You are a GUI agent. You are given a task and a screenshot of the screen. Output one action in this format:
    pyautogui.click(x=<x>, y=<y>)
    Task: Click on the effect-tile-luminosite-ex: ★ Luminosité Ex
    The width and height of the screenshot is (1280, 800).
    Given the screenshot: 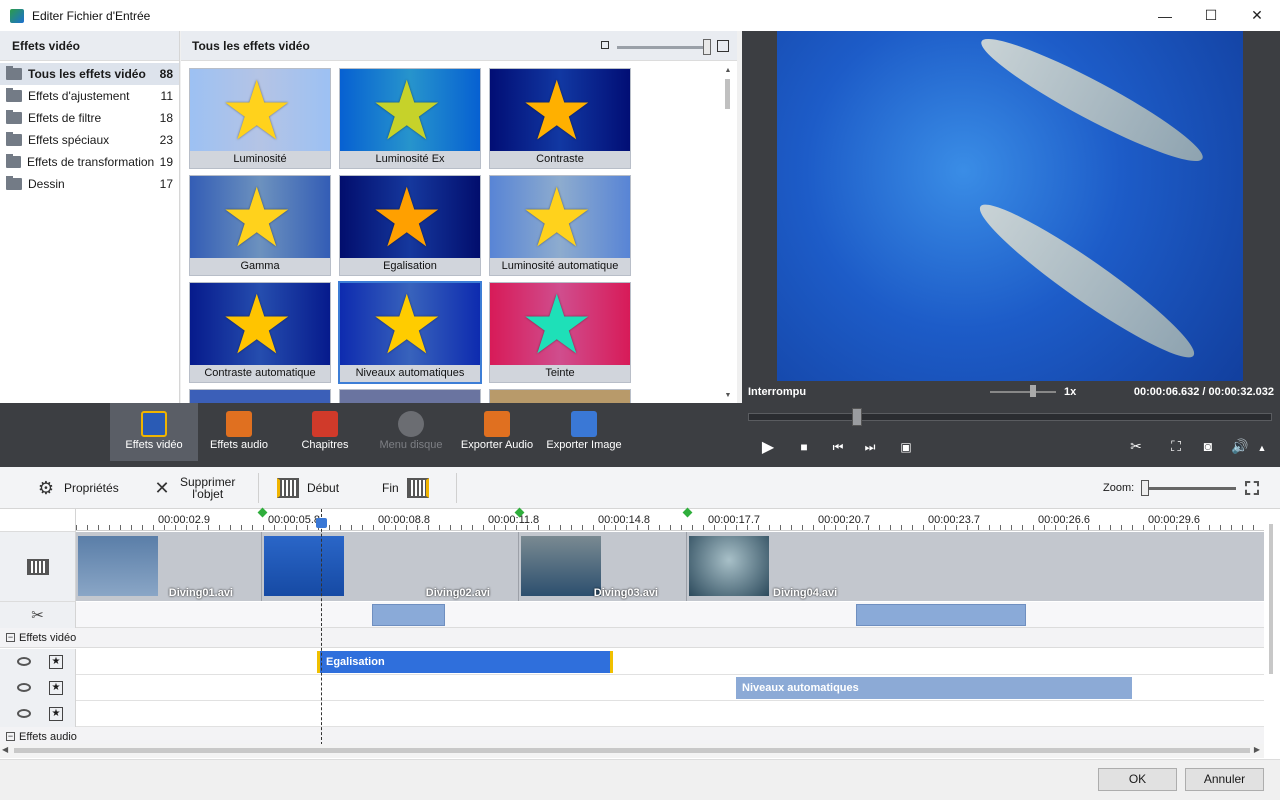 What is the action you would take?
    pyautogui.click(x=410, y=118)
    